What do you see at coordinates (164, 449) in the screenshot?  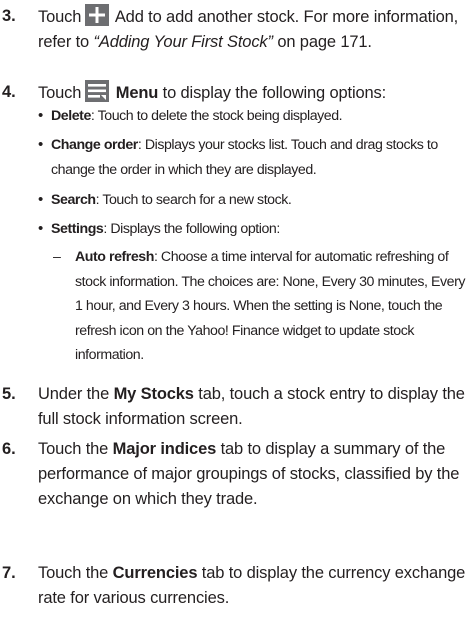 I see `tab-name: Major indices` at bounding box center [164, 449].